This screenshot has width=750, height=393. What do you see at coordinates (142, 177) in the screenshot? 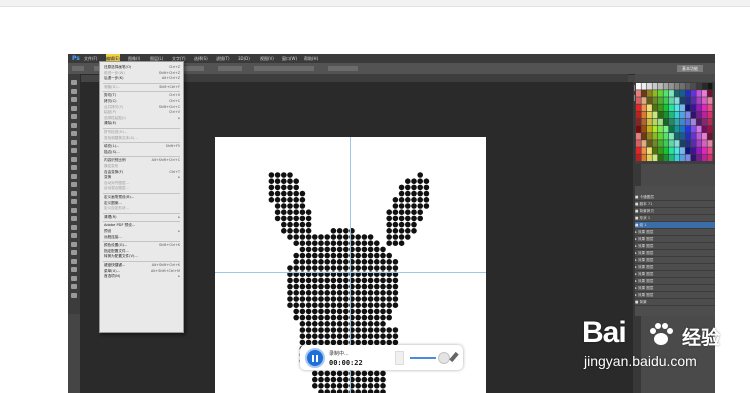
I see `edit-menu-item: 变换 ▸` at bounding box center [142, 177].